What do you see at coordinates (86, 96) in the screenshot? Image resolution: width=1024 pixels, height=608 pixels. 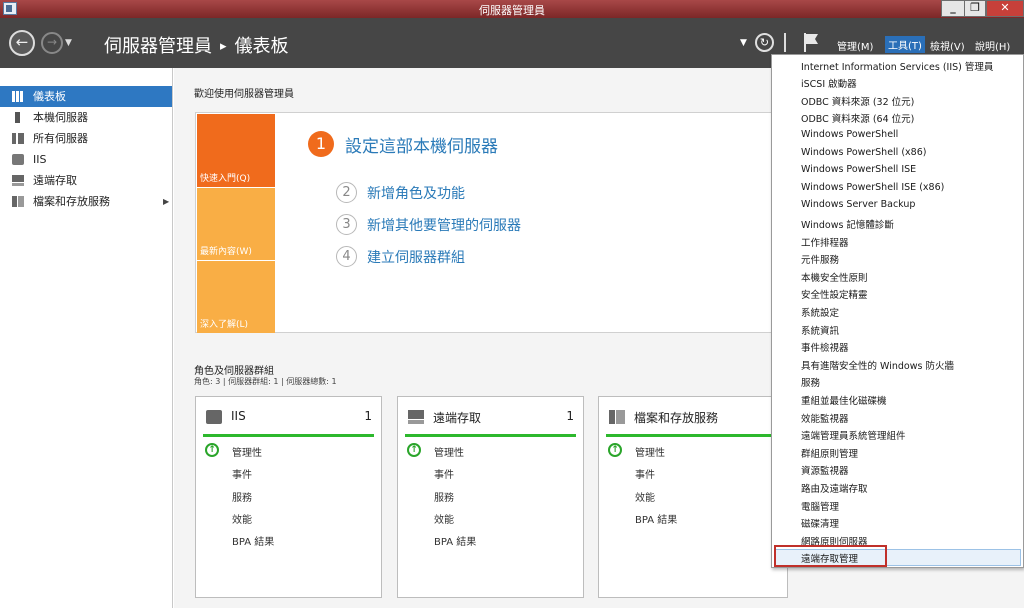 I see `sidebar-item-dashboard: 儀表板` at bounding box center [86, 96].